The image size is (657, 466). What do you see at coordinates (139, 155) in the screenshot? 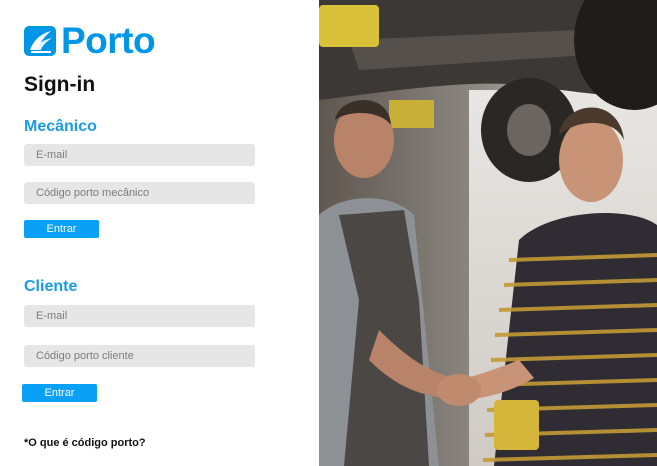
I see `mecanico-email-field` at bounding box center [139, 155].